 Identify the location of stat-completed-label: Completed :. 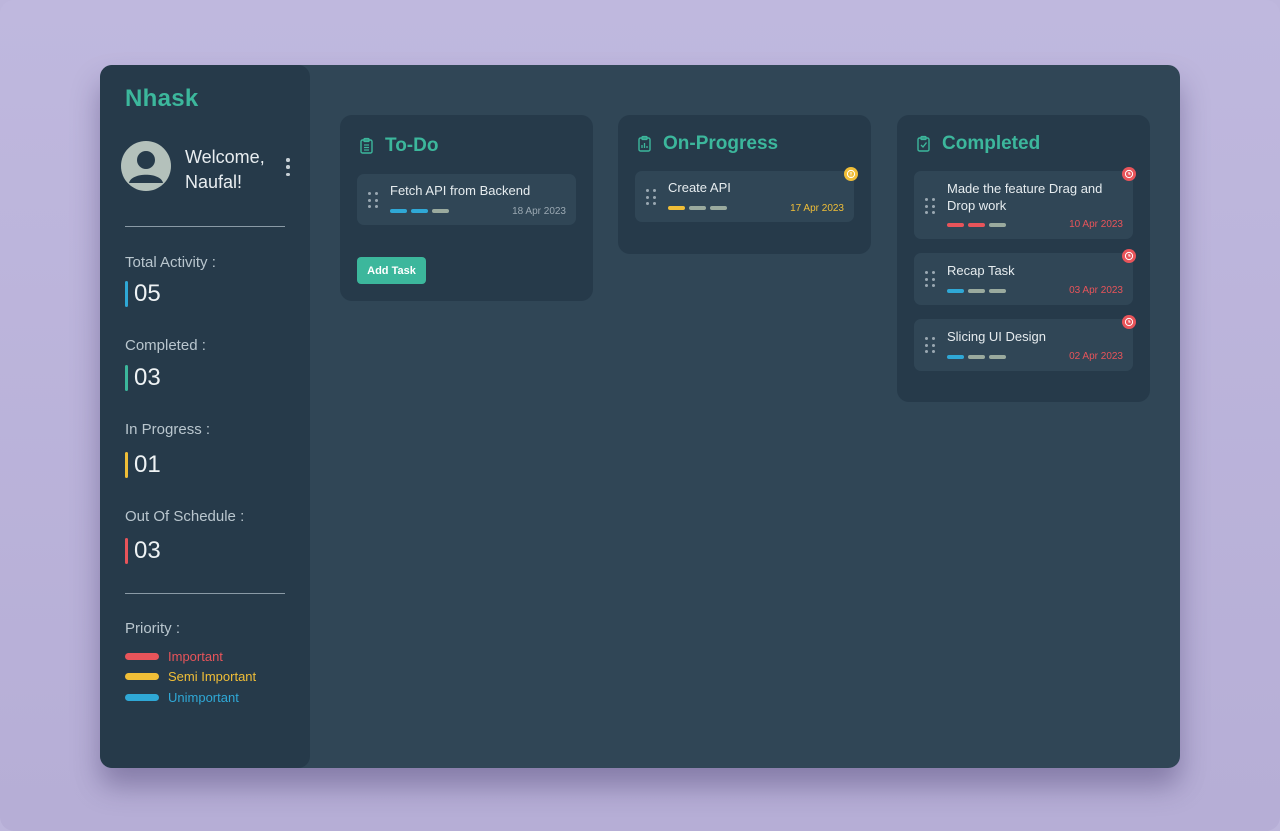
(165, 345).